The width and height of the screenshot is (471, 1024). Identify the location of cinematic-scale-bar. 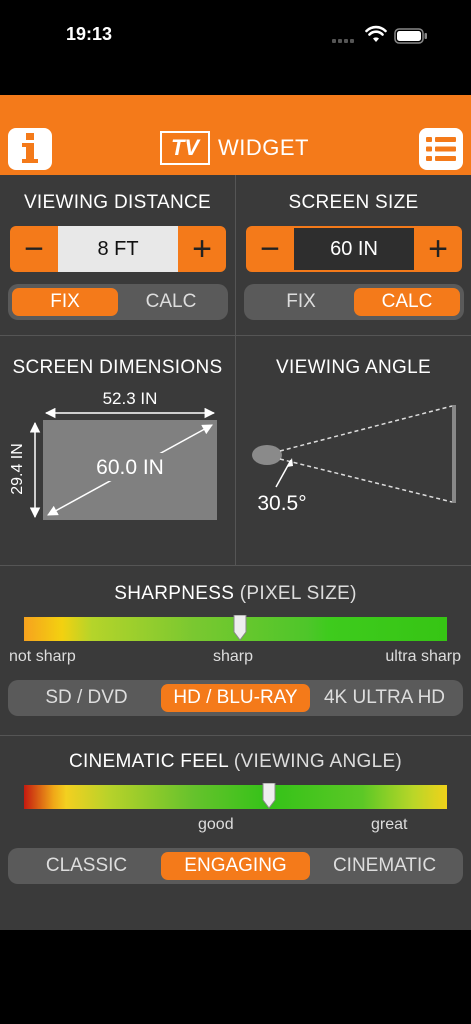
(235, 797).